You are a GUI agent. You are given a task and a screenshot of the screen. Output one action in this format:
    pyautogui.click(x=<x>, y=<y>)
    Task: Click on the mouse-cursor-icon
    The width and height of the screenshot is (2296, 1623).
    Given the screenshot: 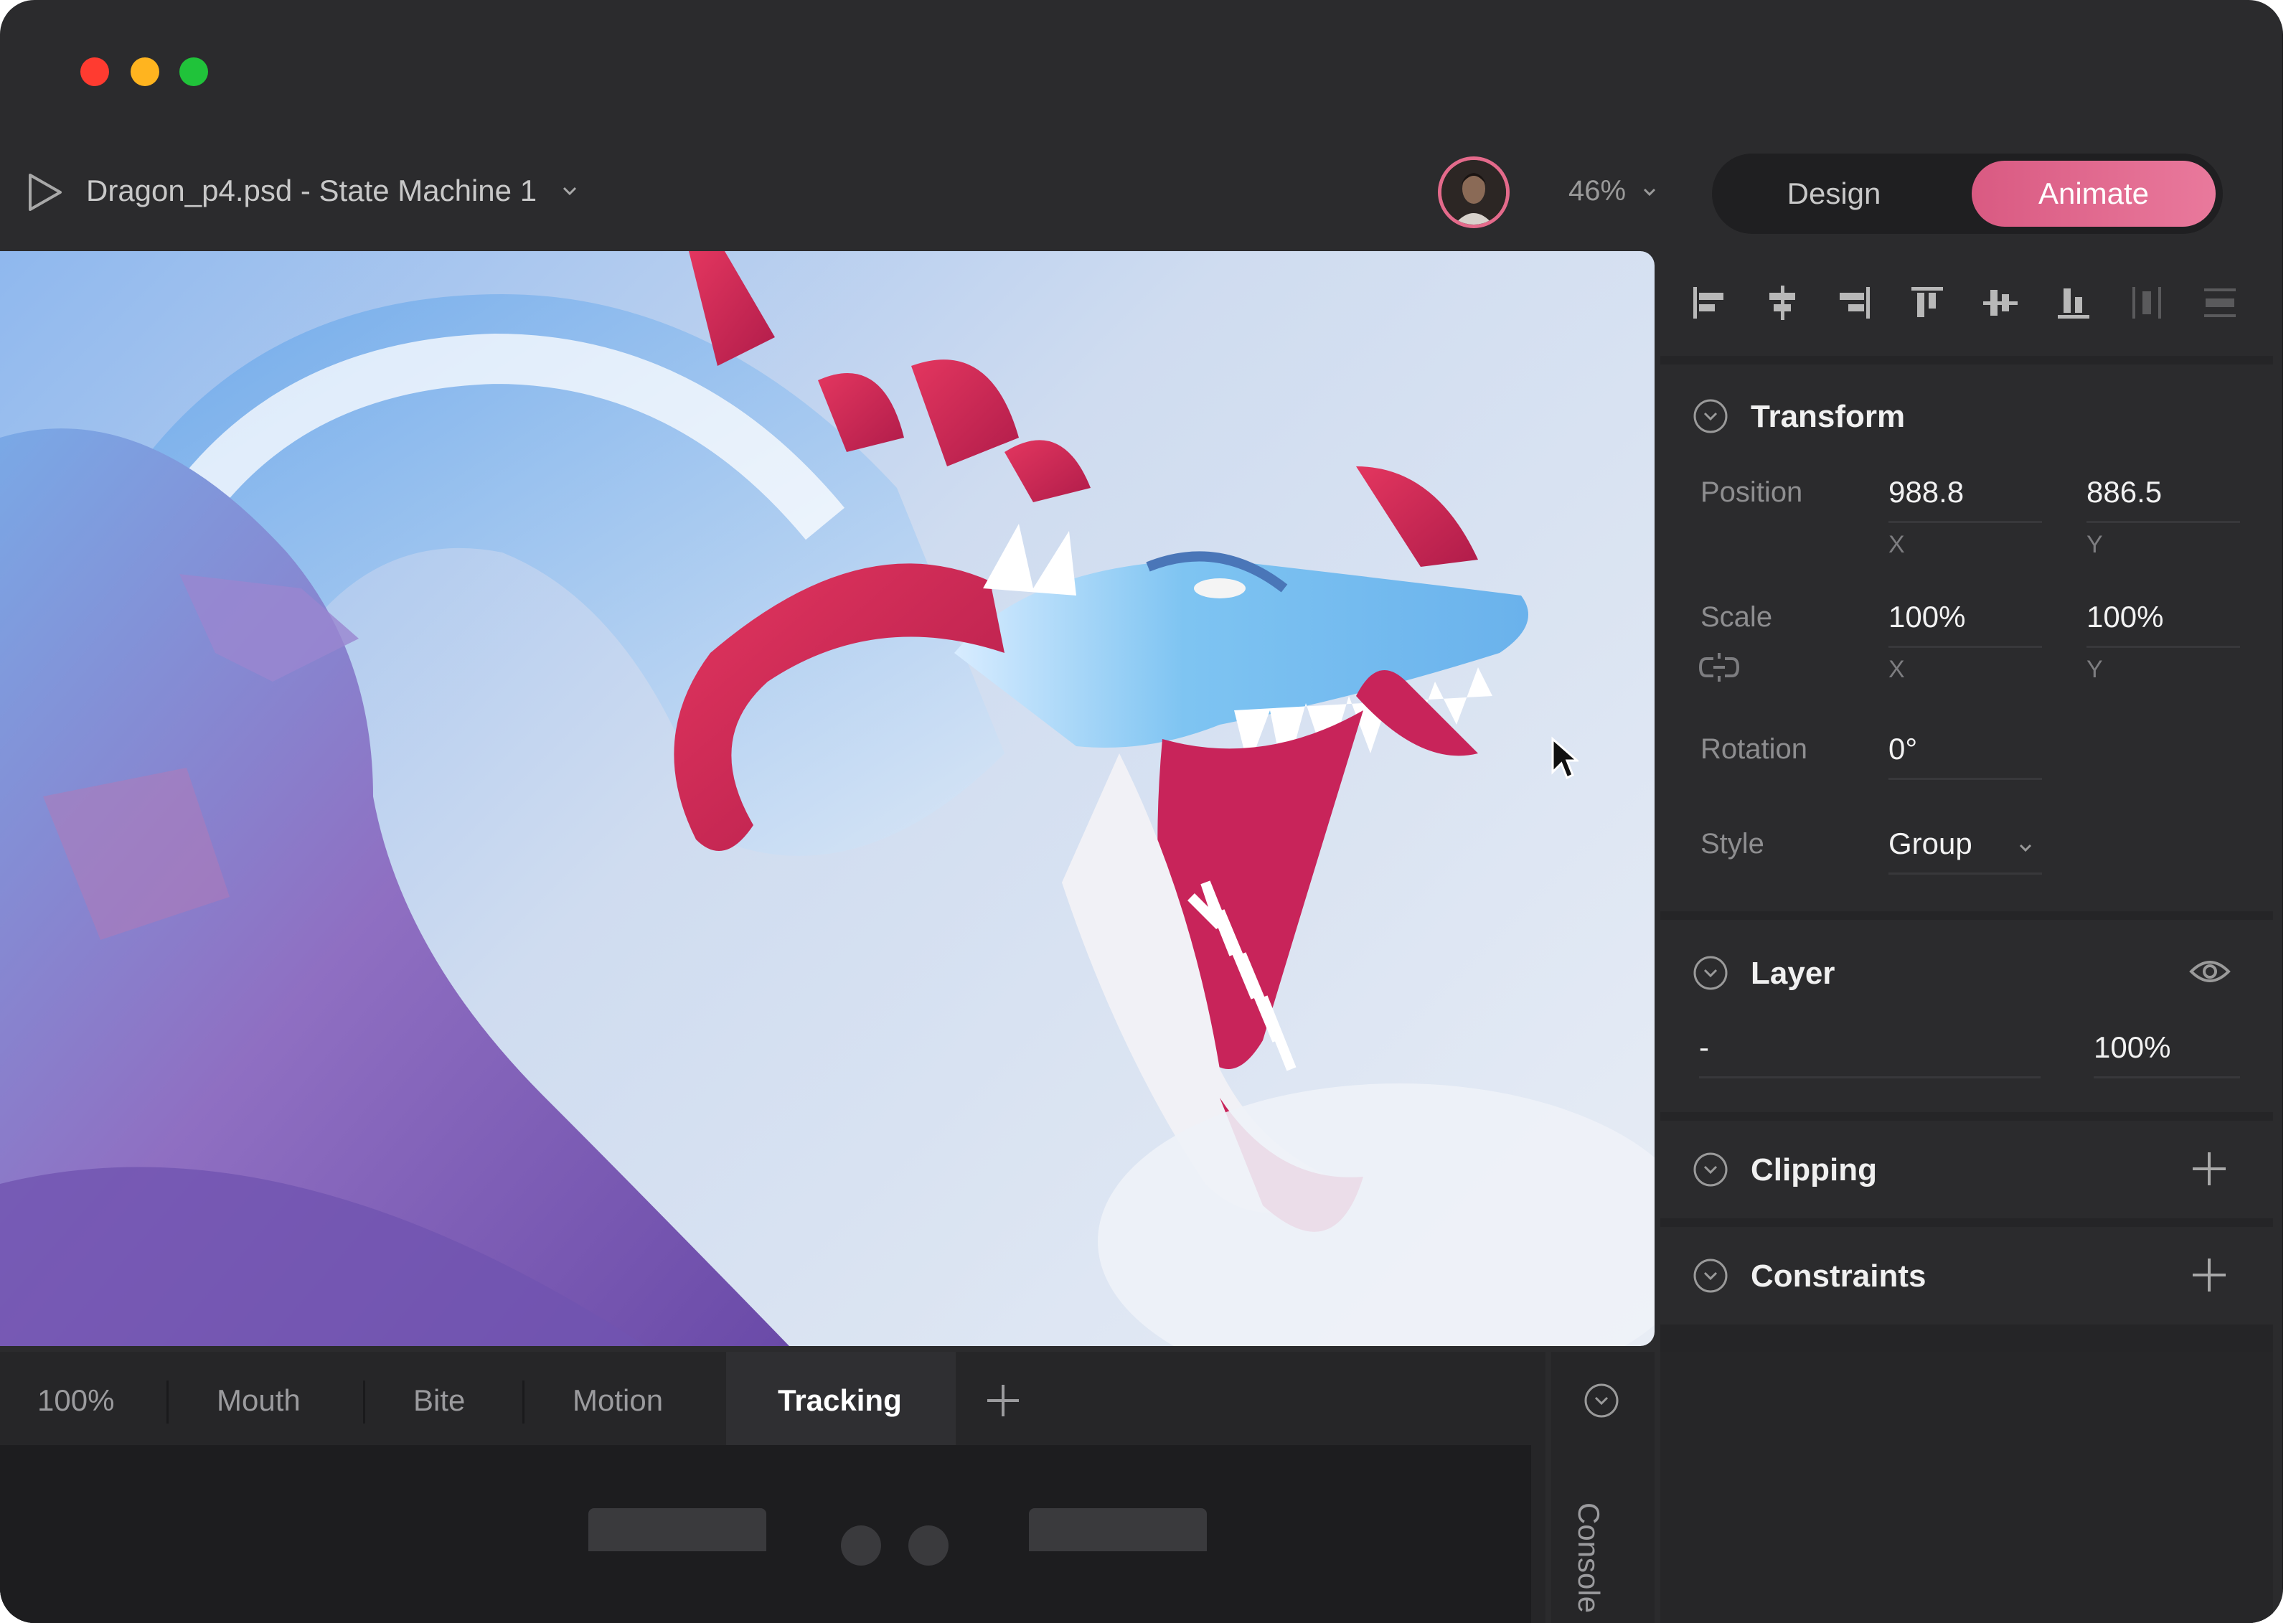 What is the action you would take?
    pyautogui.click(x=1564, y=758)
    